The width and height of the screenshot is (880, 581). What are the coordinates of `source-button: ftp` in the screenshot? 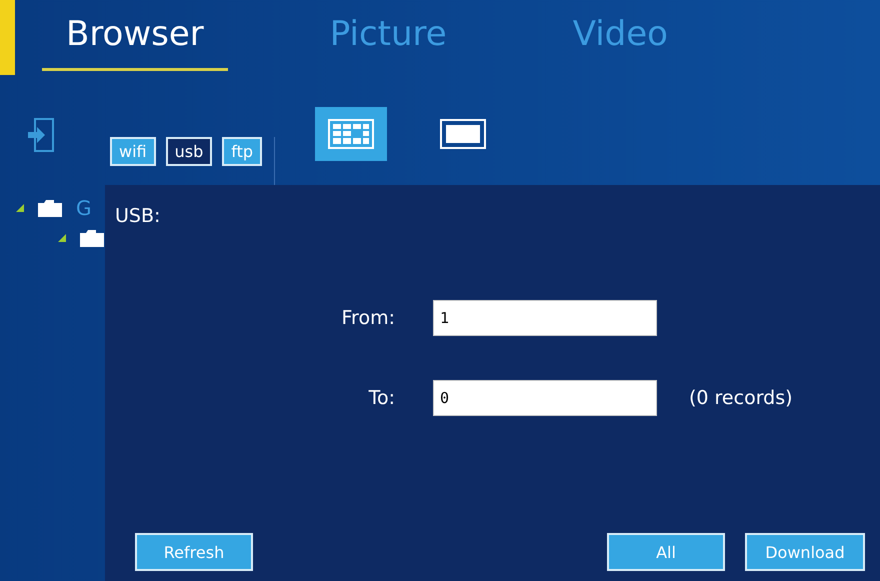 It's located at (242, 151).